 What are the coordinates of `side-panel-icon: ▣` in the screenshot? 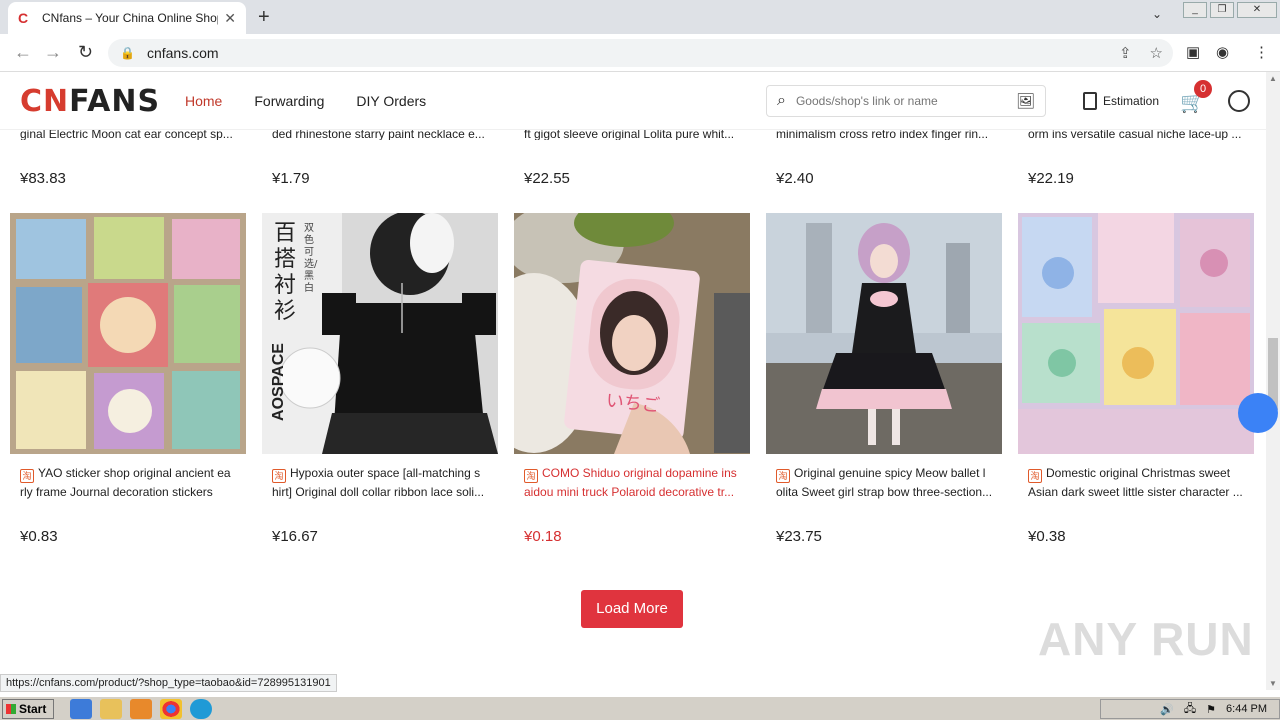 It's located at (1193, 52).